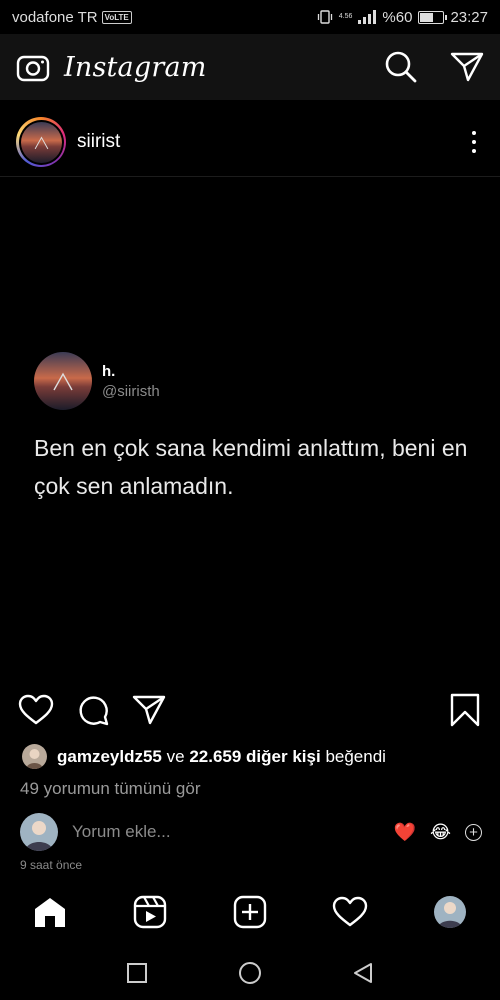 The height and width of the screenshot is (1000, 500). What do you see at coordinates (467, 67) in the screenshot?
I see `direct-message-icon` at bounding box center [467, 67].